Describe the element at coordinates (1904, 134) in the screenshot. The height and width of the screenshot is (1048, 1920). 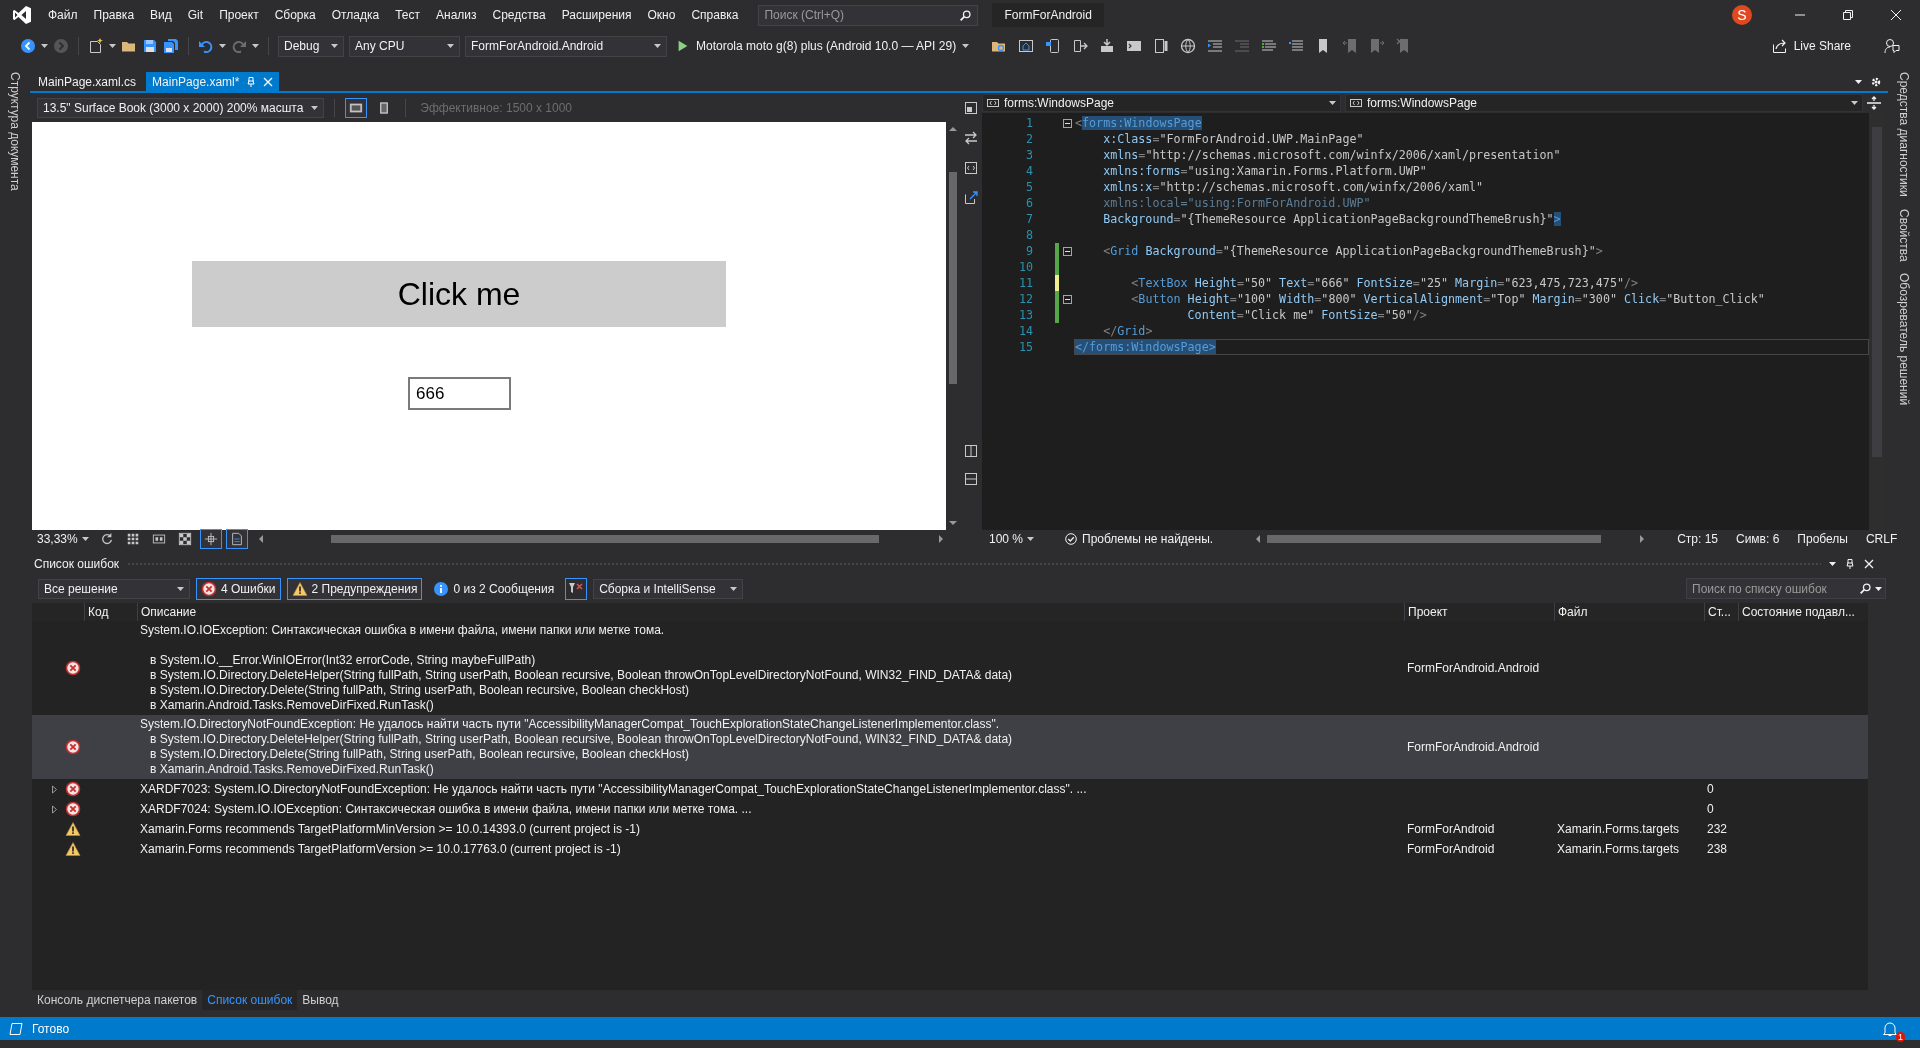
I see `side-tab: Средства диагностики` at that location.